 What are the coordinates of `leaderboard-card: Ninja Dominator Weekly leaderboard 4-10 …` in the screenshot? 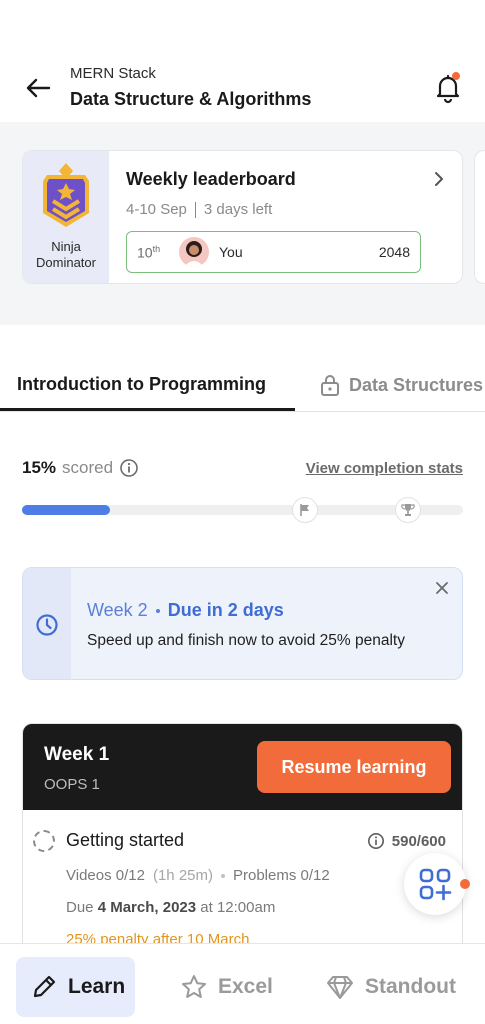 It's located at (242, 217).